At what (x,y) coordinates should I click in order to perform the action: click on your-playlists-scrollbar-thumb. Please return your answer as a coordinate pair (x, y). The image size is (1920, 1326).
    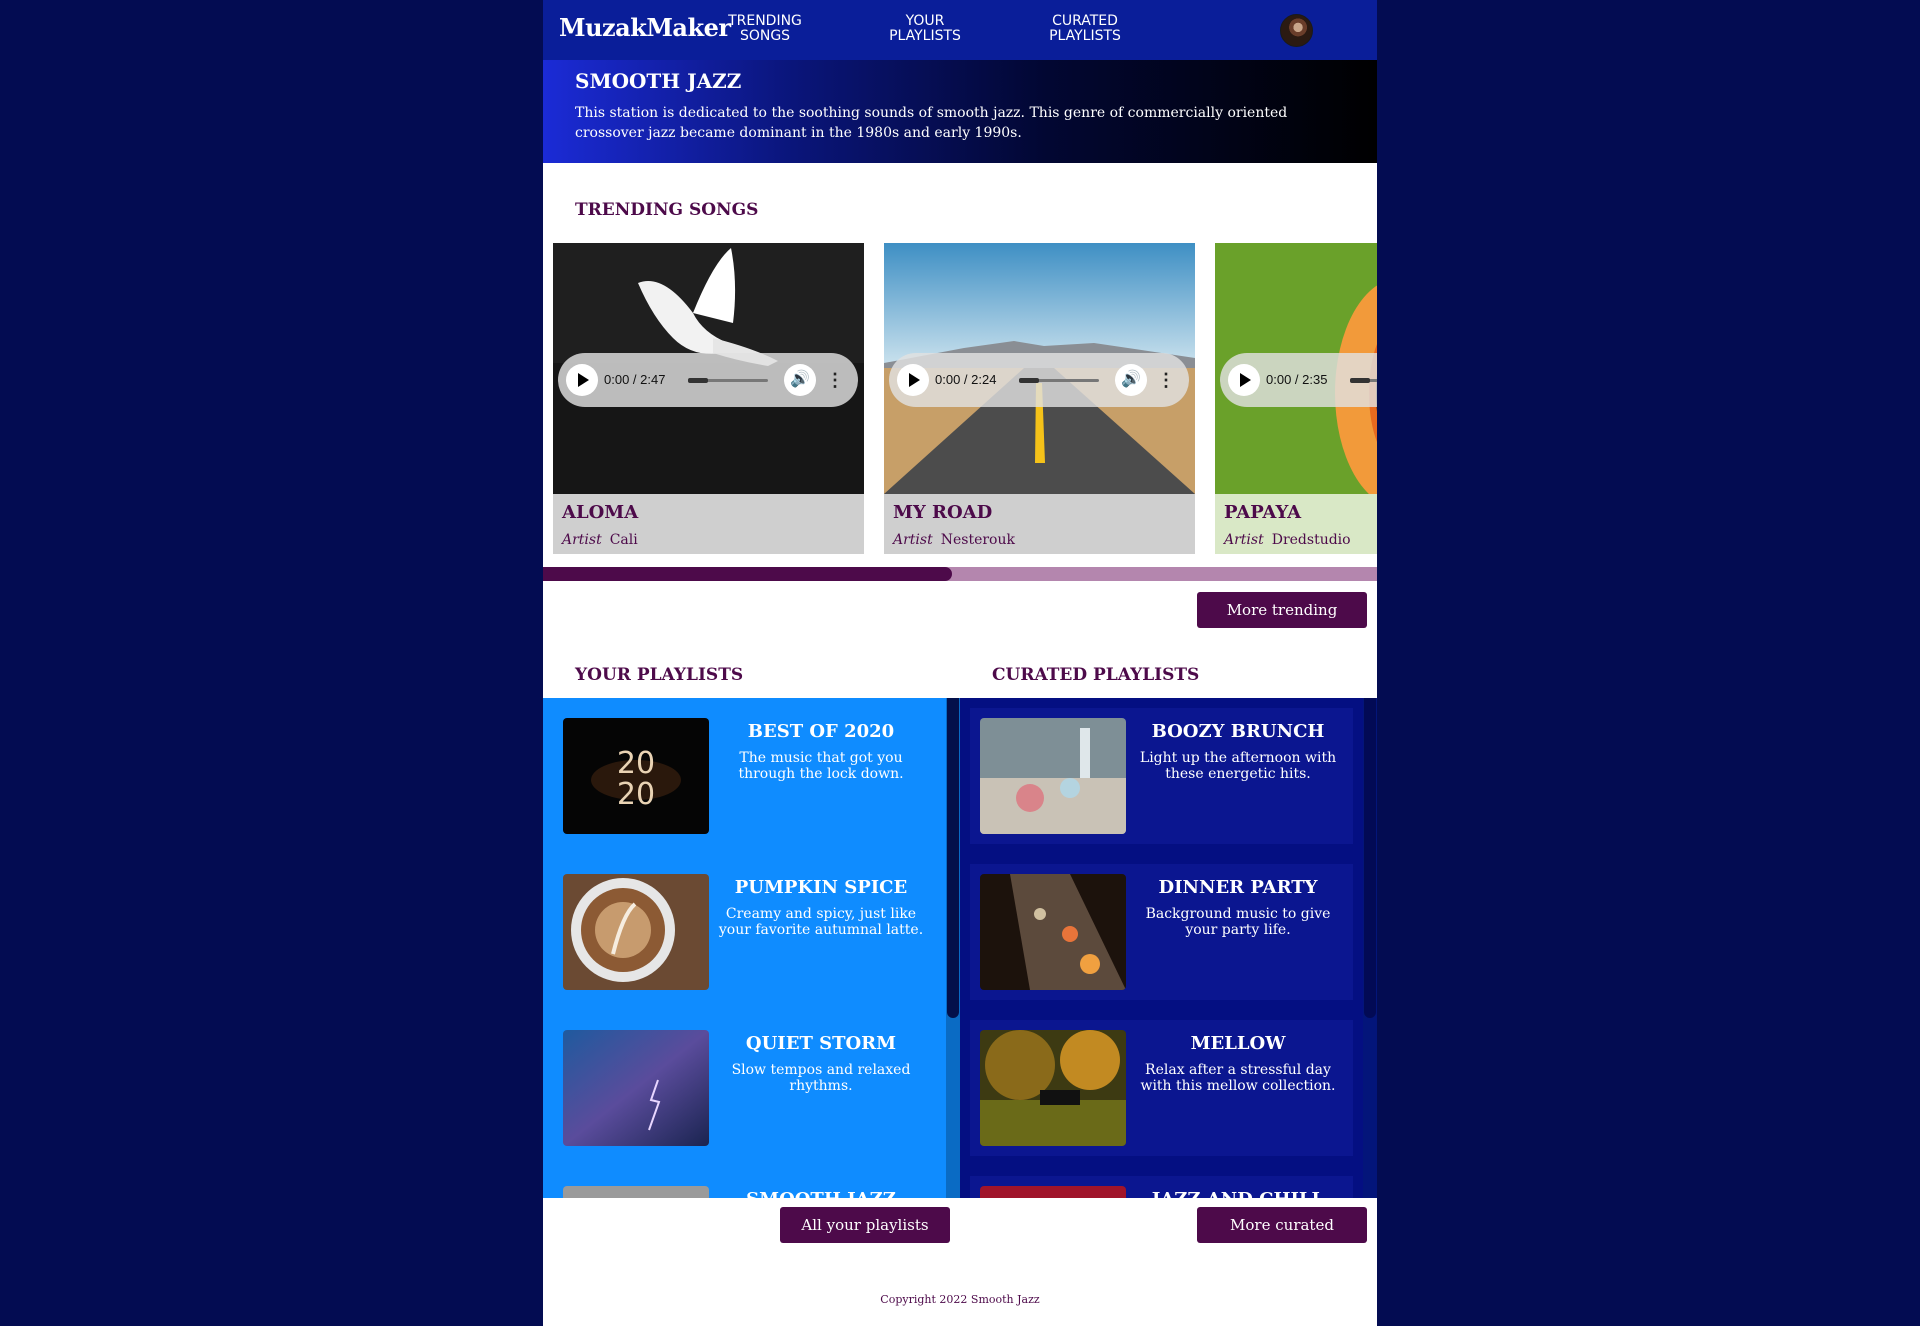
    Looking at the image, I should click on (953, 858).